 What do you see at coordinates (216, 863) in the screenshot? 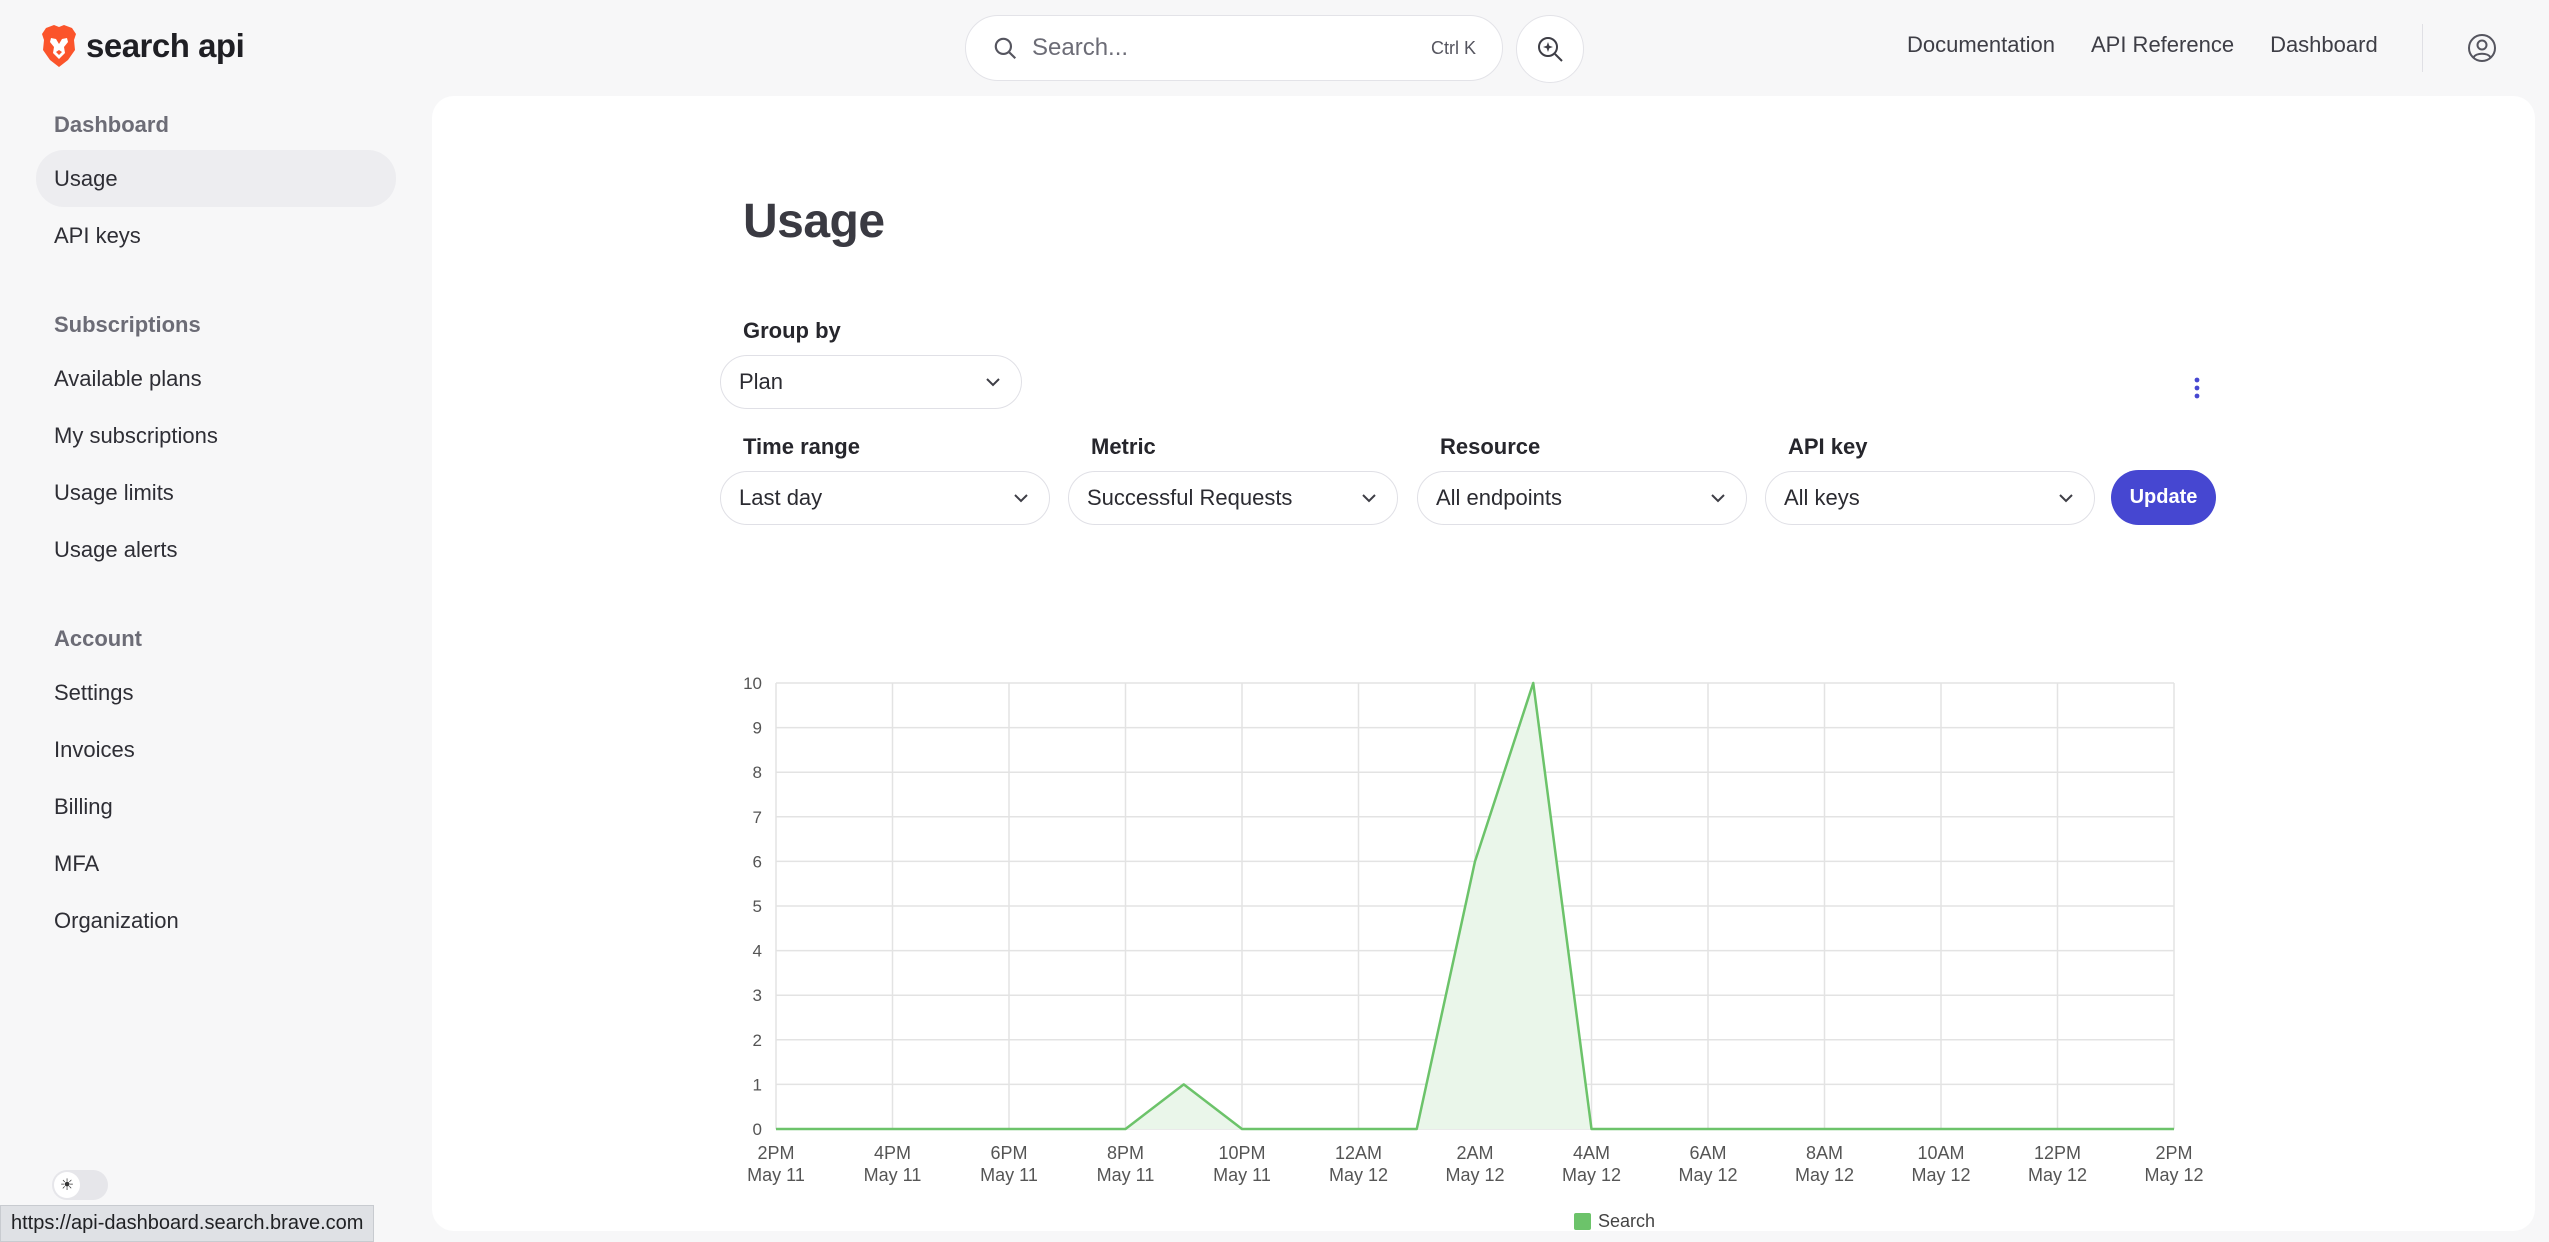
I see `sidebar-item-mfa: MFA` at bounding box center [216, 863].